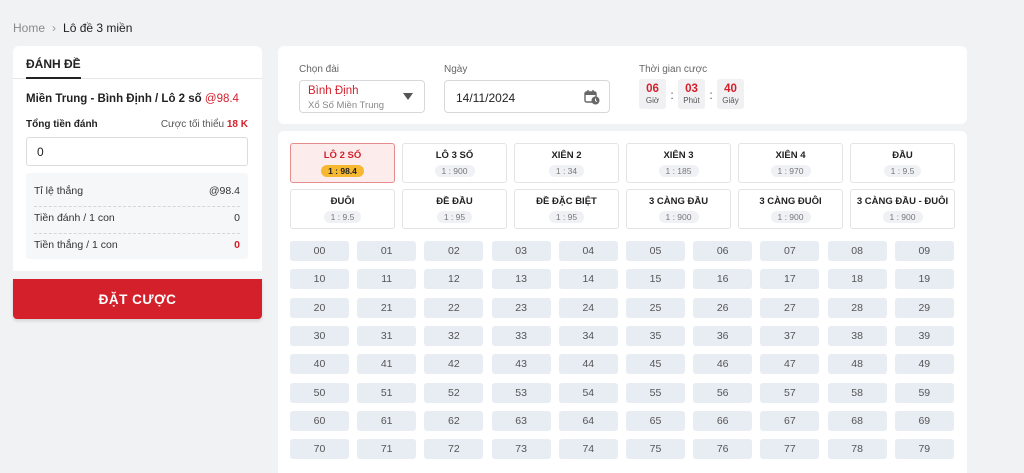  What do you see at coordinates (521, 392) in the screenshot?
I see `number-cell: 53` at bounding box center [521, 392].